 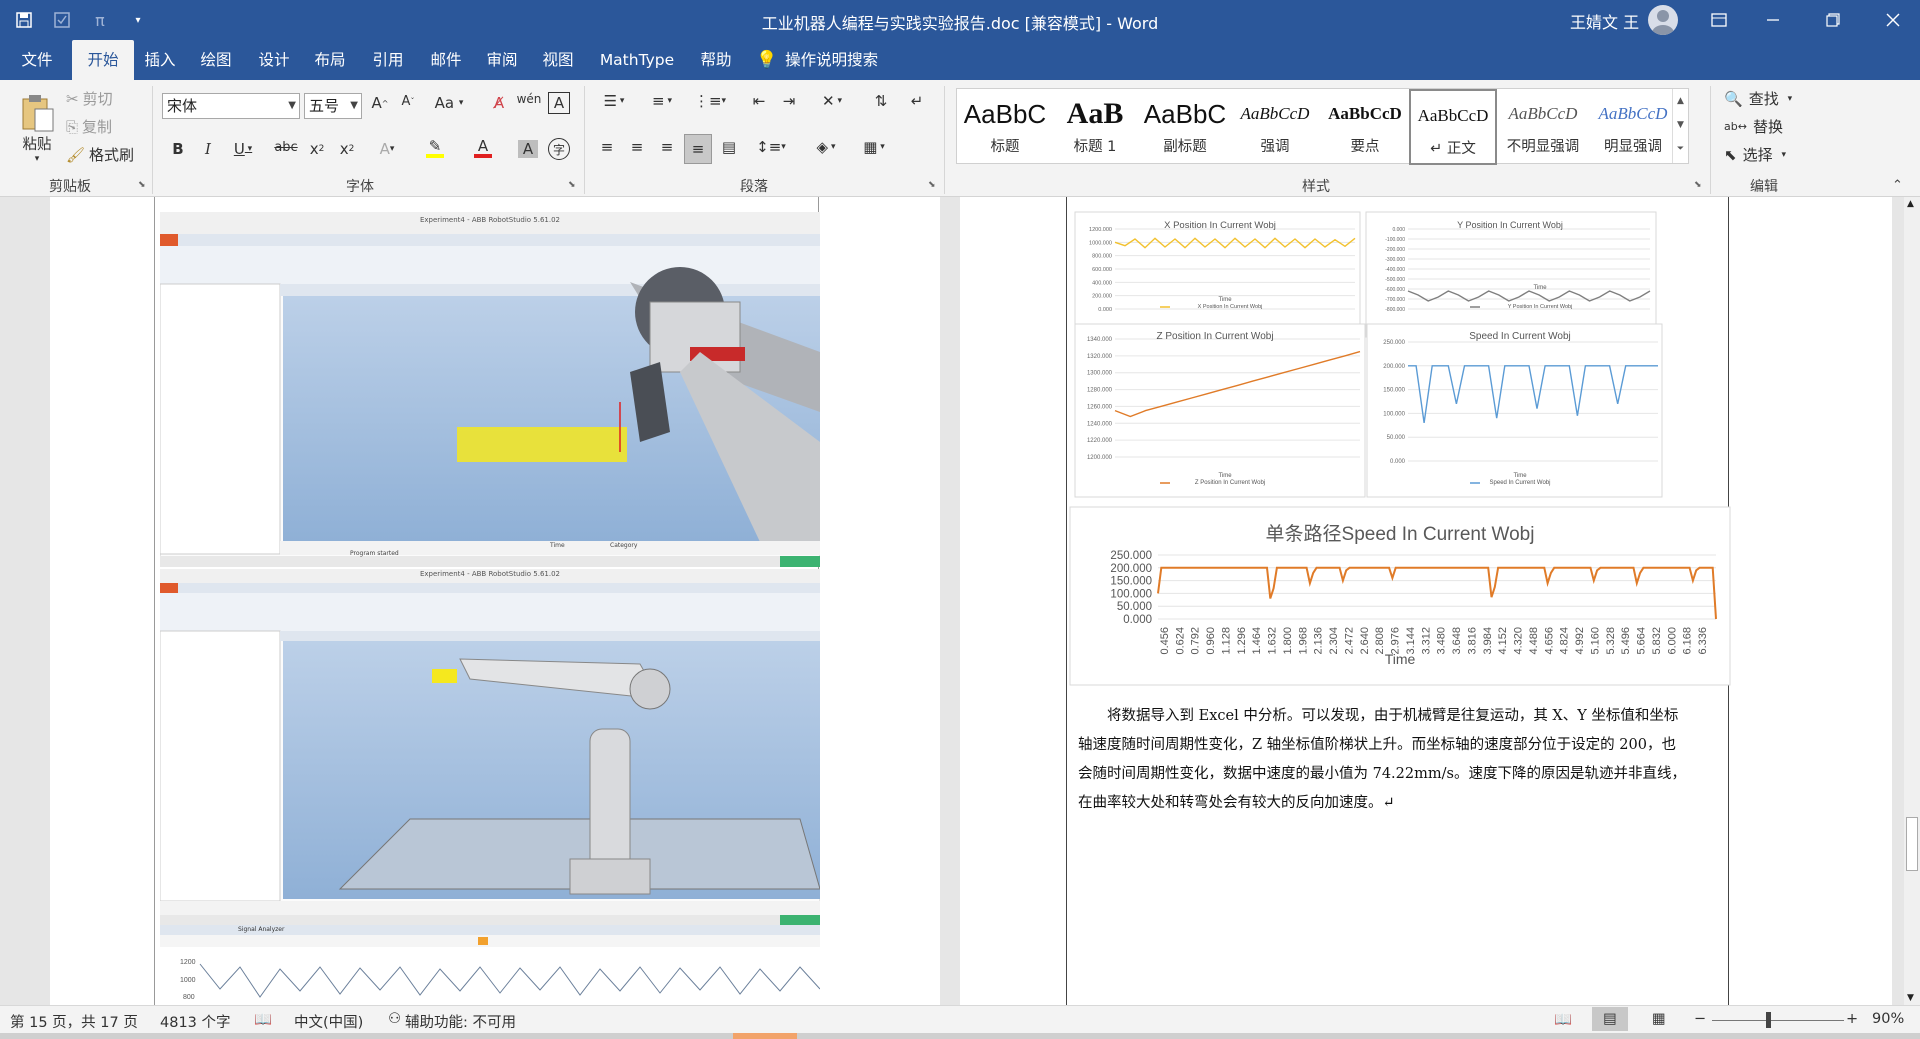 I want to click on copy-button: ⎘ 复制, so click(x=89, y=126).